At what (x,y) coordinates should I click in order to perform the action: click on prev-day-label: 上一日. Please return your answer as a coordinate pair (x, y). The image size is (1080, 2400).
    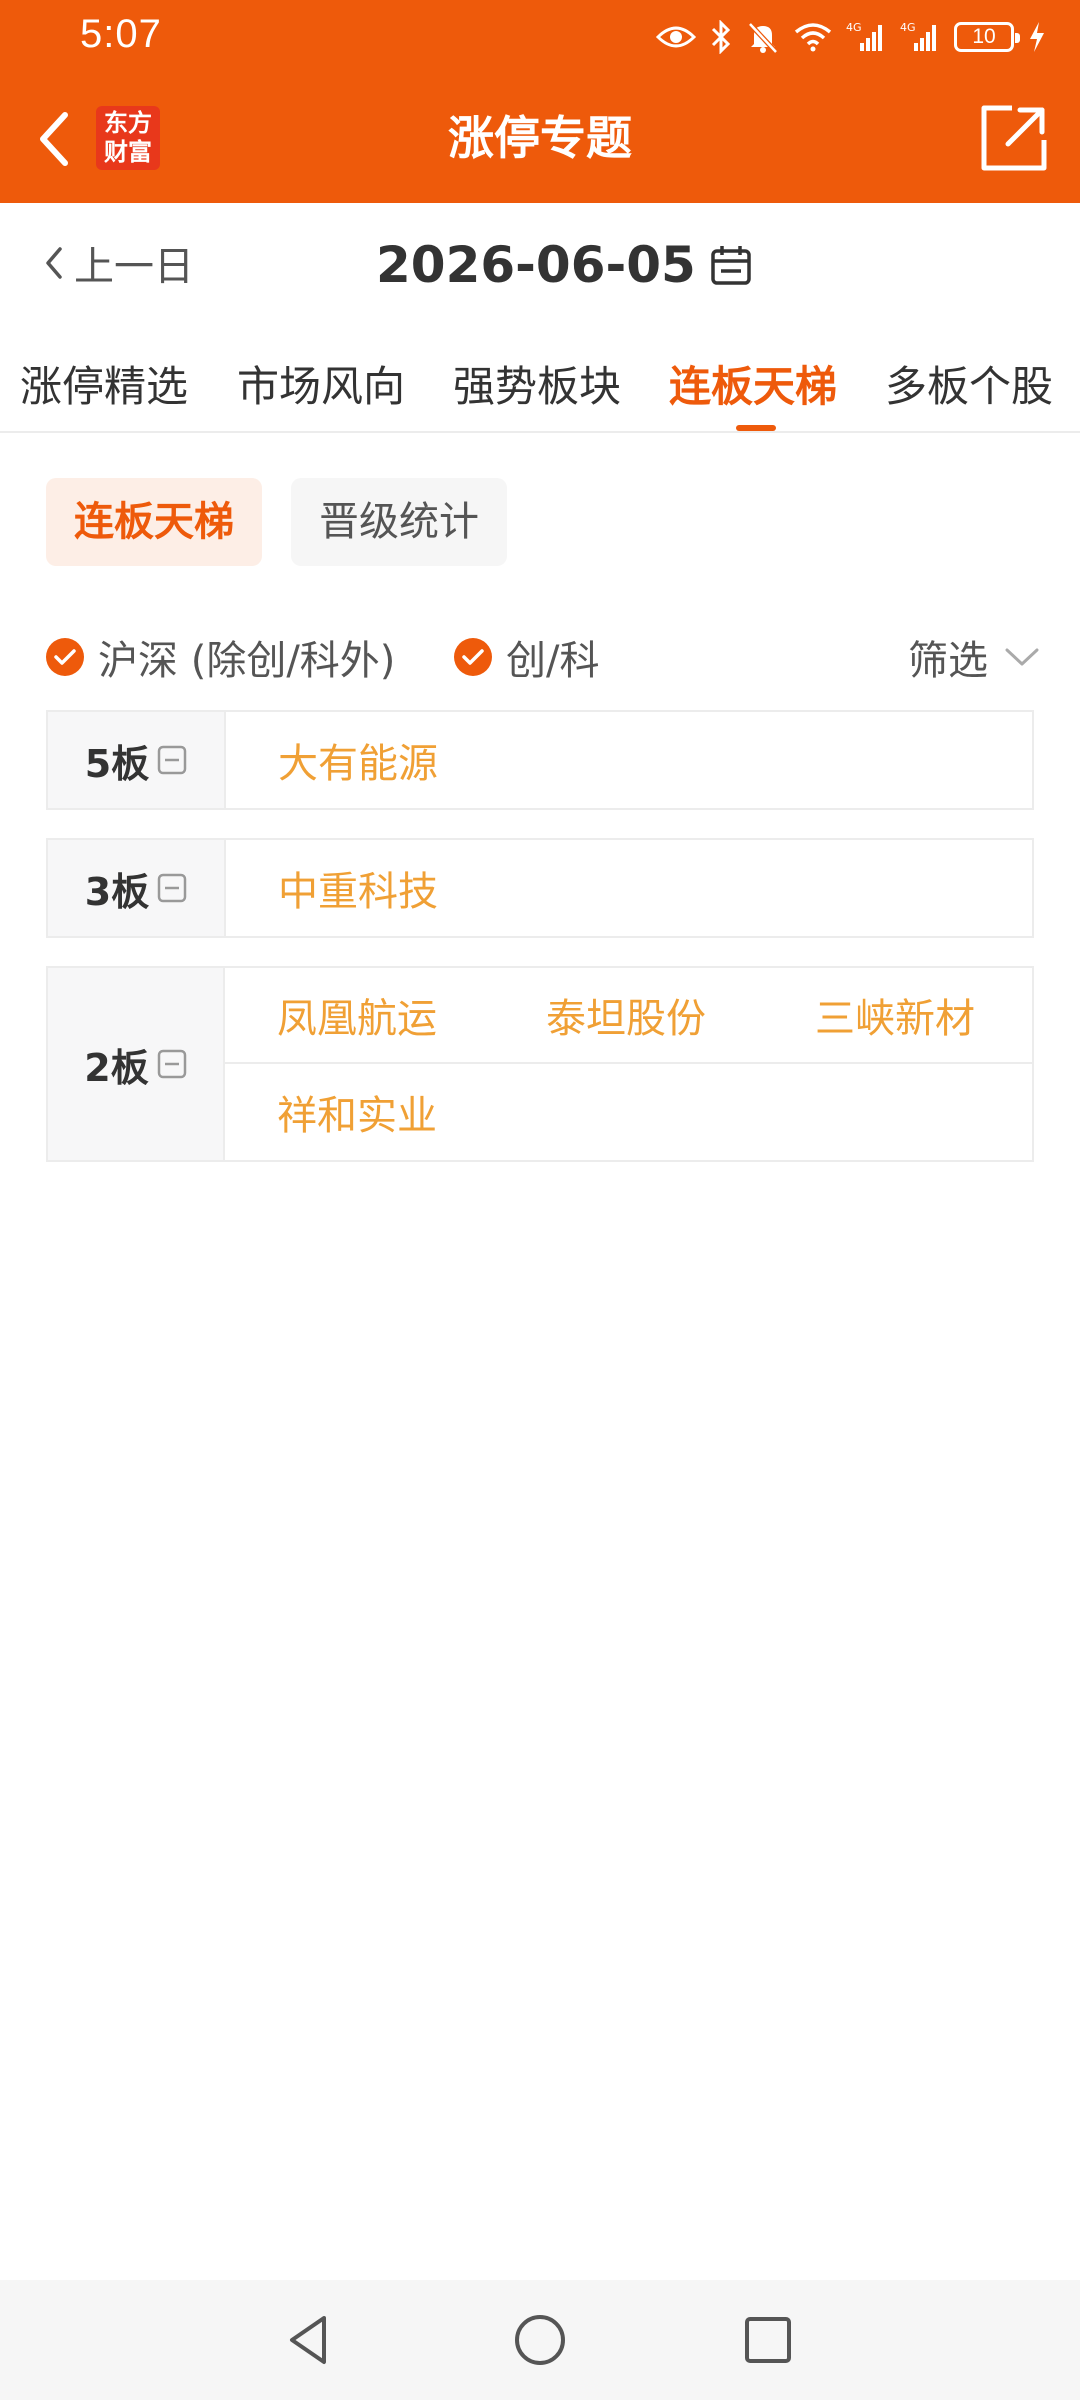
    Looking at the image, I should click on (134, 267).